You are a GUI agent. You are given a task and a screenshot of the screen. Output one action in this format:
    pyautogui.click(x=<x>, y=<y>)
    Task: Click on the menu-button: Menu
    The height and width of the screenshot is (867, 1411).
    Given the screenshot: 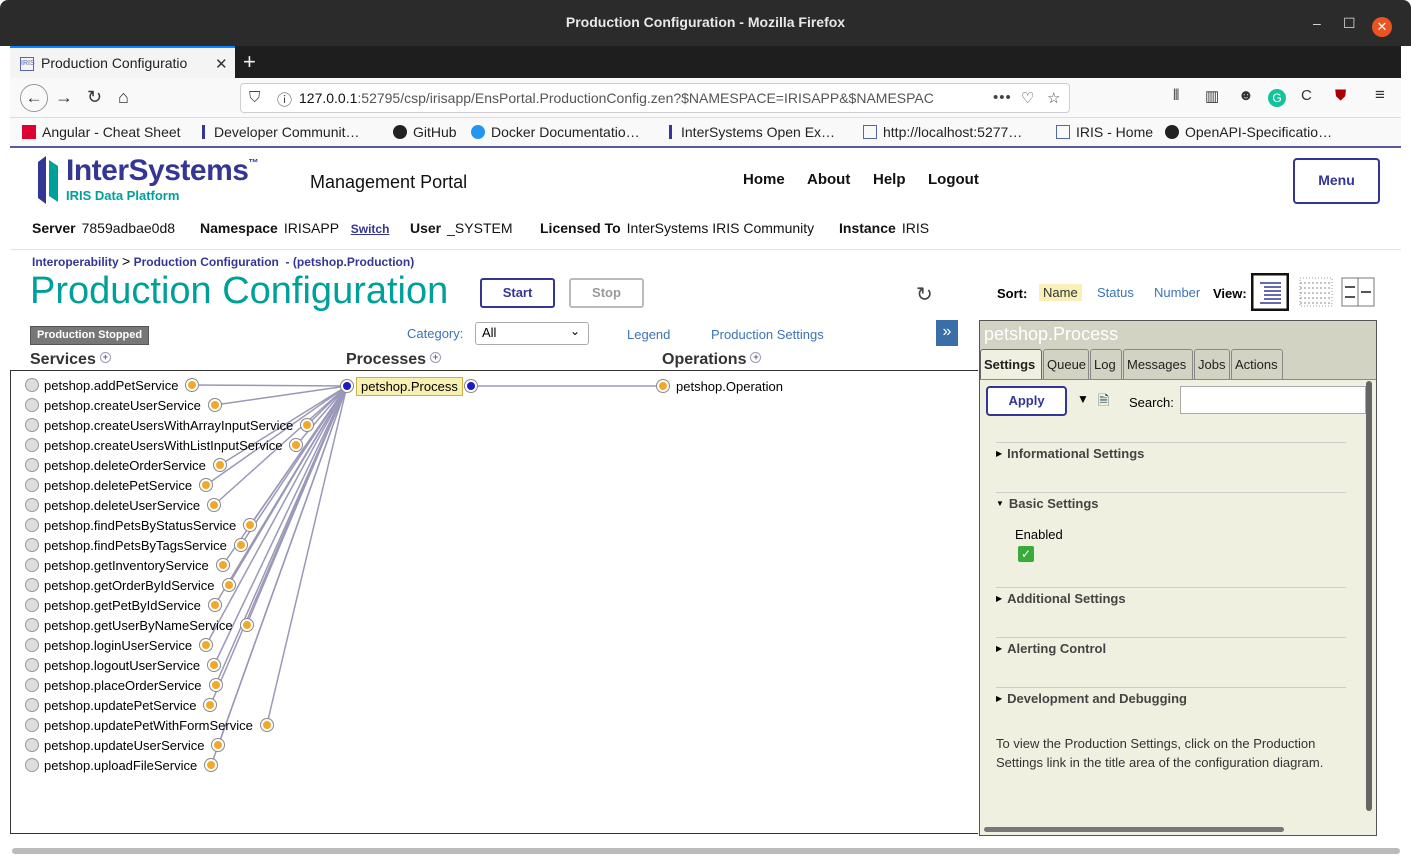 What is the action you would take?
    pyautogui.click(x=1336, y=181)
    